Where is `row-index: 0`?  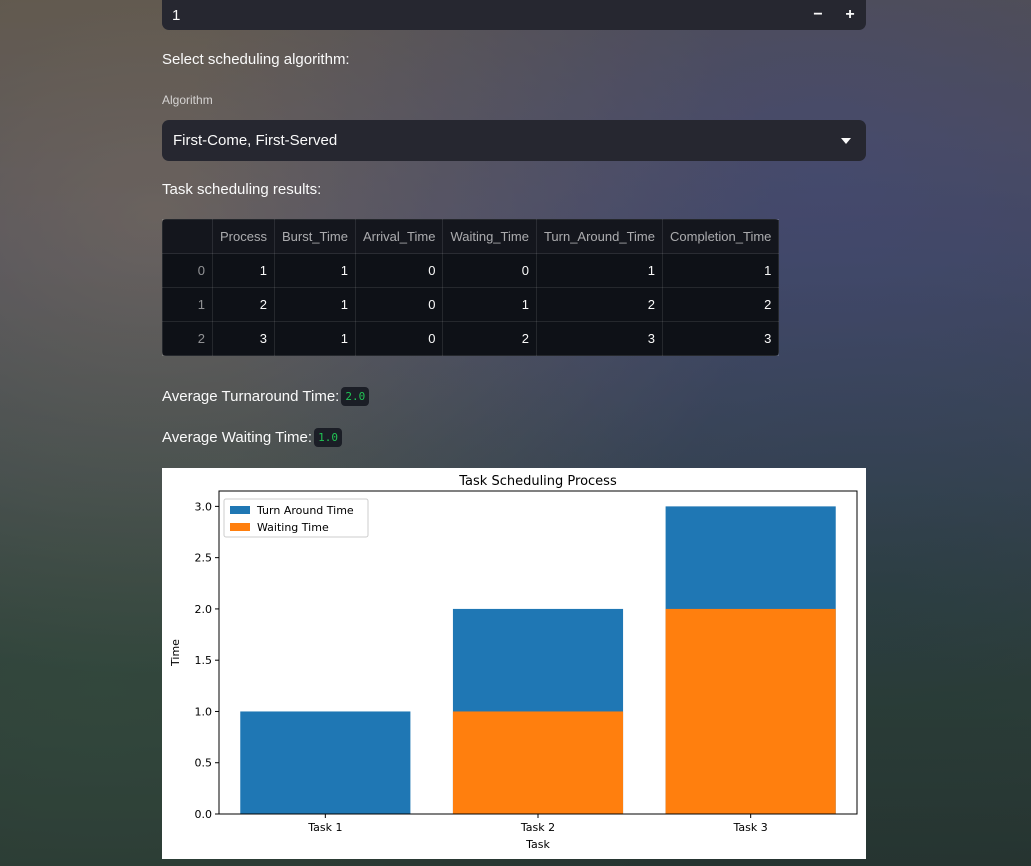 row-index: 0 is located at coordinates (187, 270).